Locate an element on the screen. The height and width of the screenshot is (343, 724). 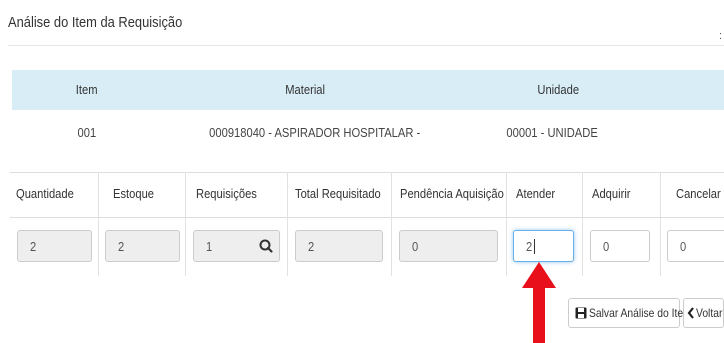
page-title: Análise do Item da Requisição is located at coordinates (95, 22).